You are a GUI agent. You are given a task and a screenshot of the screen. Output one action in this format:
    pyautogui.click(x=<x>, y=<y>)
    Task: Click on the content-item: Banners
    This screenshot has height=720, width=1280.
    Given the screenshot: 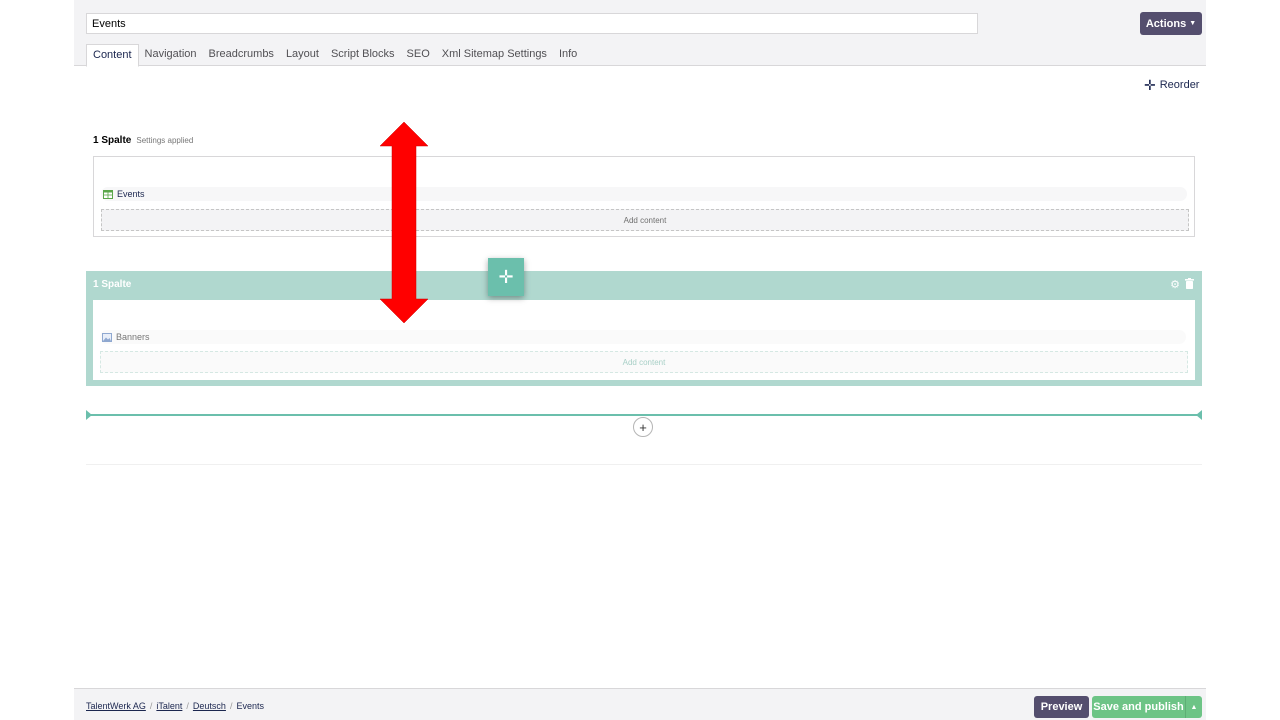 What is the action you would take?
    pyautogui.click(x=643, y=337)
    